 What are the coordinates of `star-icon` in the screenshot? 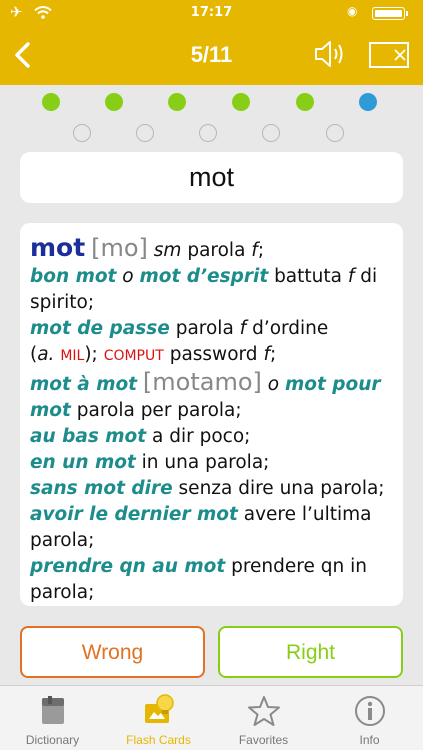 It's located at (264, 711).